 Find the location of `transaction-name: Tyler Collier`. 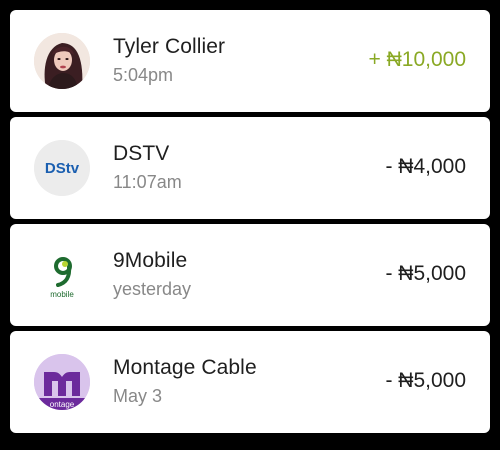

transaction-name: Tyler Collier is located at coordinates (169, 46).